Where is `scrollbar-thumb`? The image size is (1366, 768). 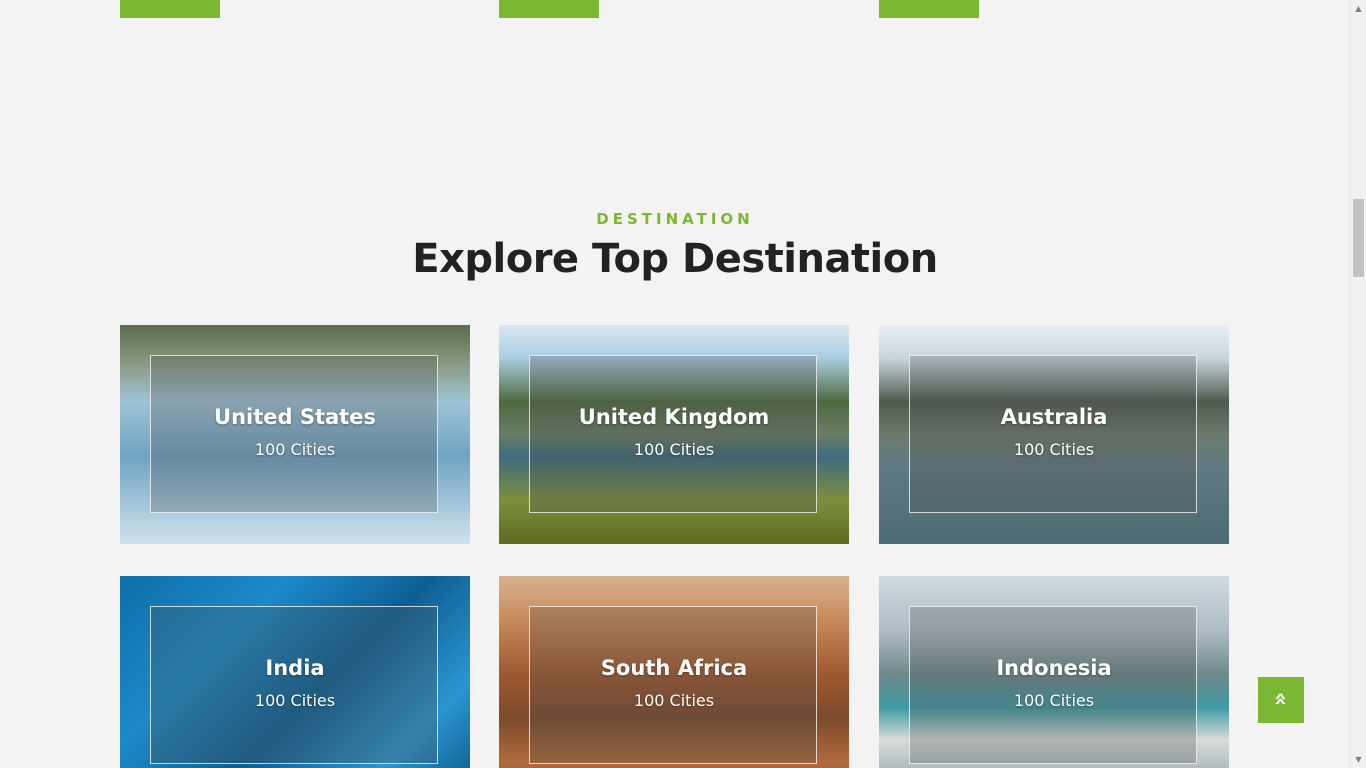
scrollbar-thumb is located at coordinates (1358, 238).